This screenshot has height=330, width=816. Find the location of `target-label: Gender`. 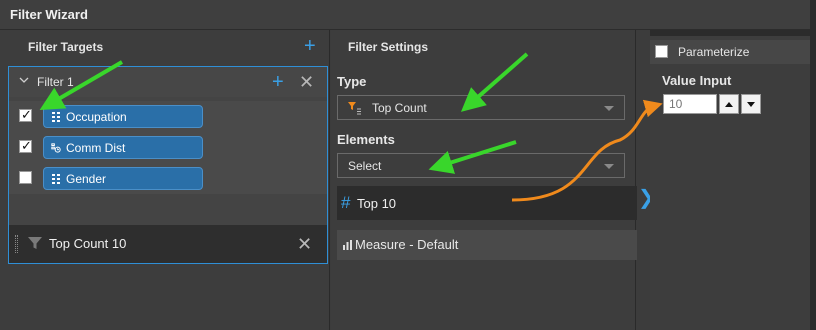

target-label: Gender is located at coordinates (86, 179).